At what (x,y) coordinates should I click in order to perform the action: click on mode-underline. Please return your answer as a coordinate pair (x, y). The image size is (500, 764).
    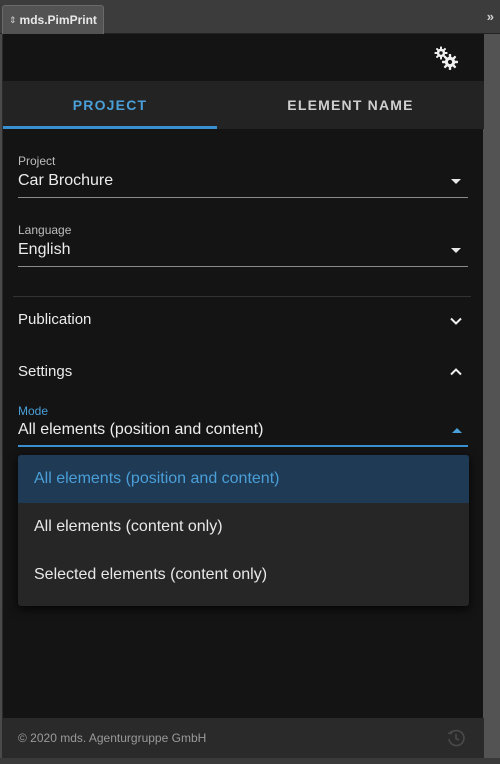
    Looking at the image, I should click on (243, 446).